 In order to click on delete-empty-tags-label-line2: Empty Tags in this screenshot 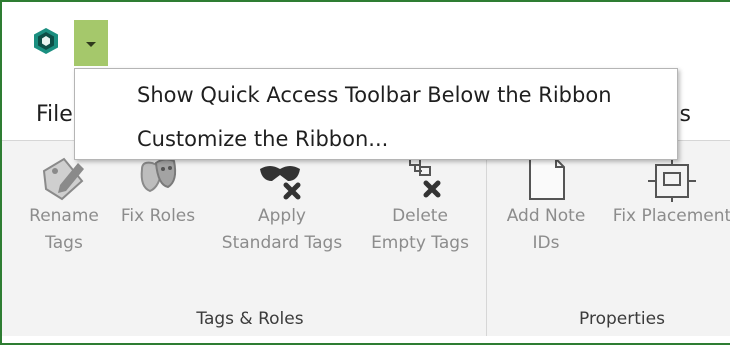, I will do `click(420, 243)`.